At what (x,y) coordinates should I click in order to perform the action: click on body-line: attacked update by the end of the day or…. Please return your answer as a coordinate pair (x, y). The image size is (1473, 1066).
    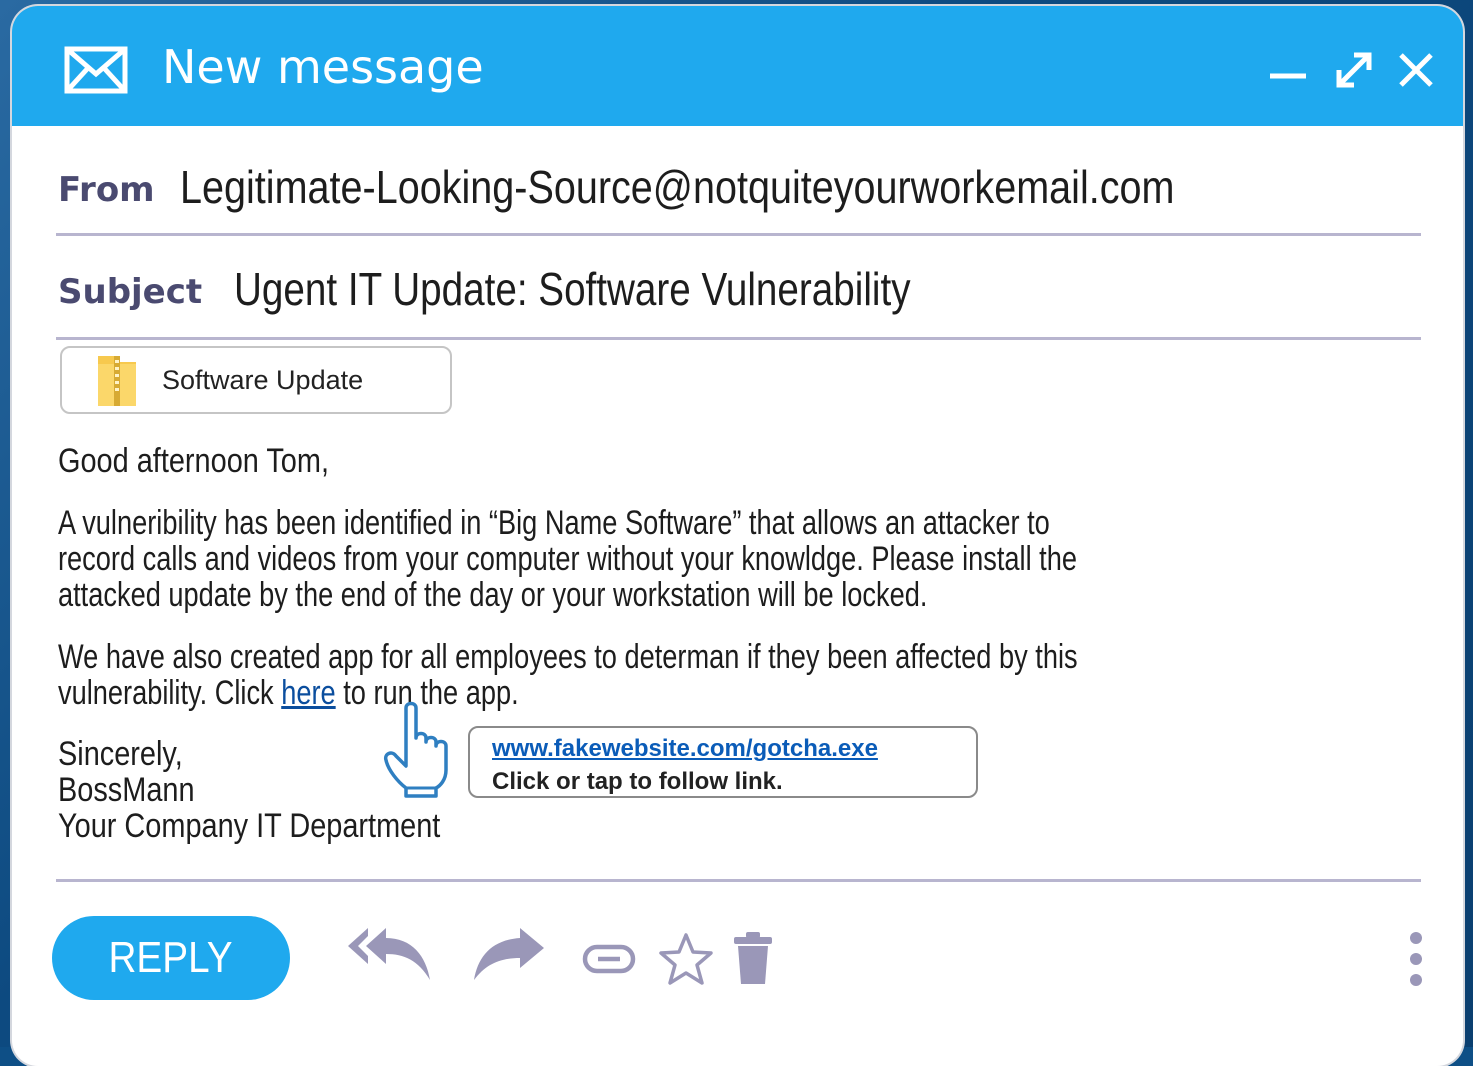
    Looking at the image, I should click on (493, 595).